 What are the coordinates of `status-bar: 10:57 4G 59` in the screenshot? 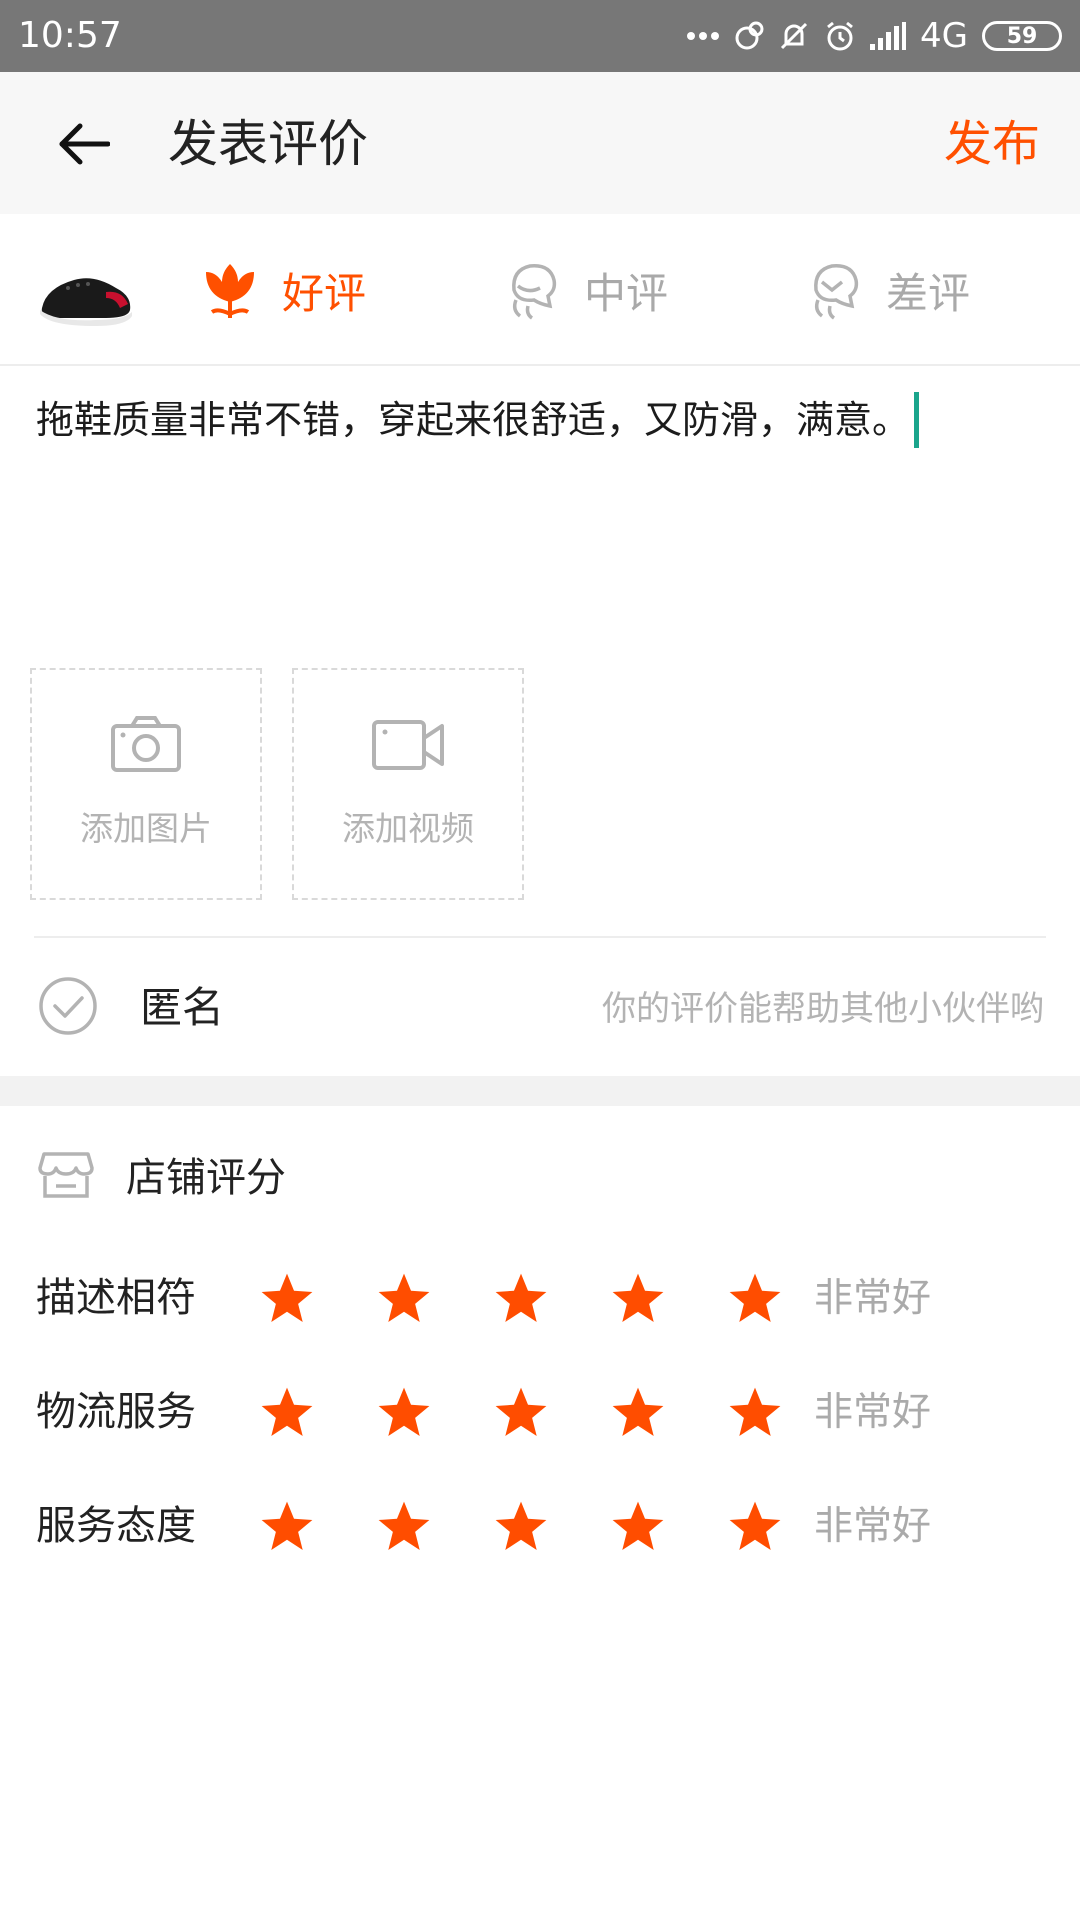 It's located at (540, 36).